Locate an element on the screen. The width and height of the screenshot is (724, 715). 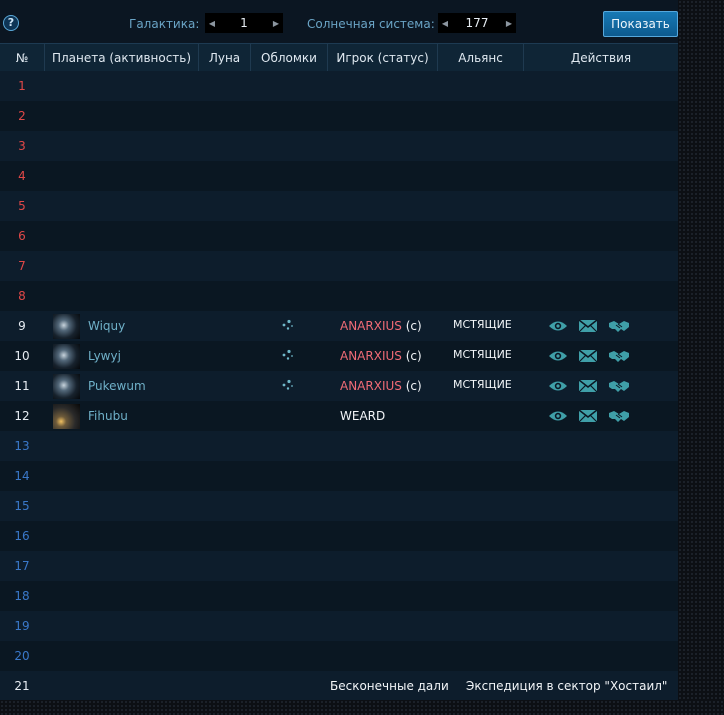
table-row: 6 is located at coordinates (339, 236).